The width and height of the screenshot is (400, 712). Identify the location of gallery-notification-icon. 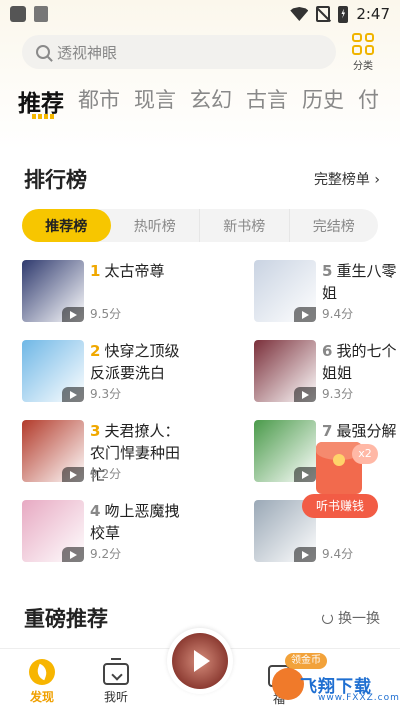
(18, 14).